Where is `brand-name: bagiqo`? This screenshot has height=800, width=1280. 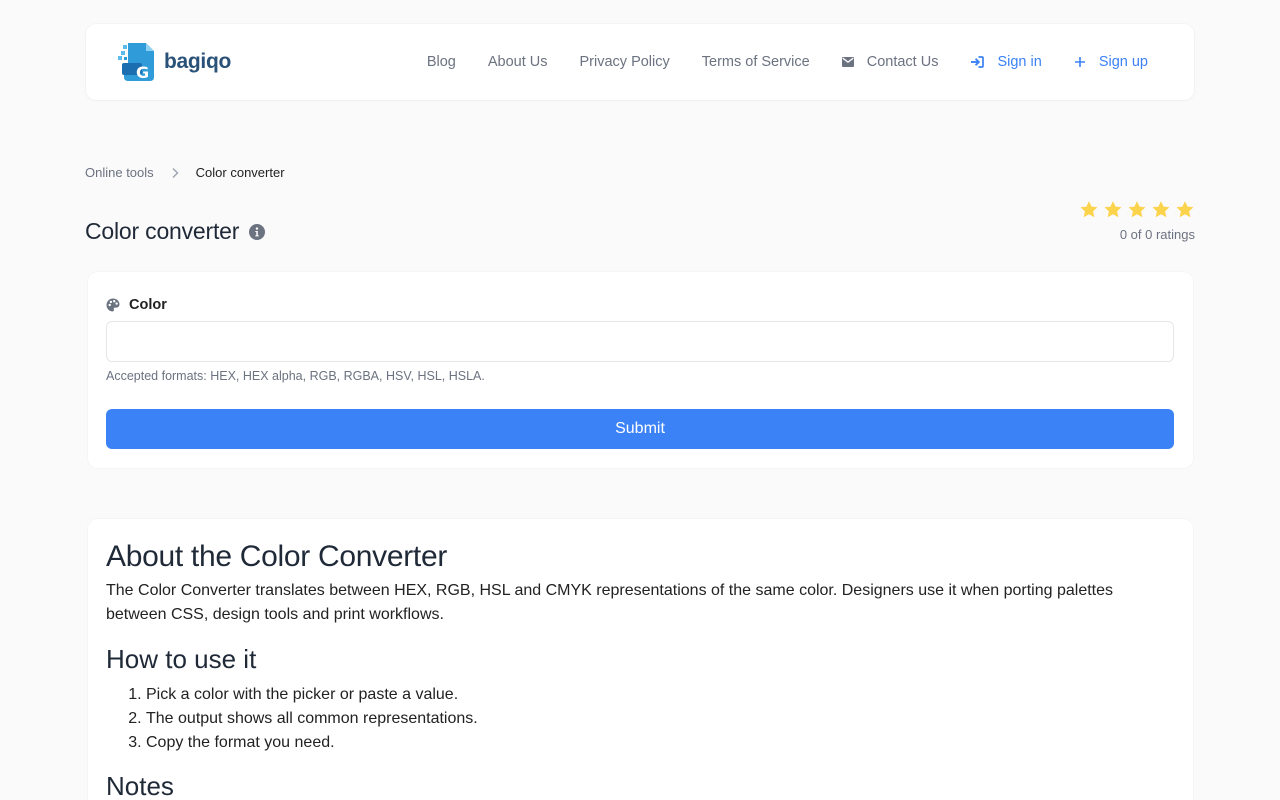 brand-name: bagiqo is located at coordinates (198, 61).